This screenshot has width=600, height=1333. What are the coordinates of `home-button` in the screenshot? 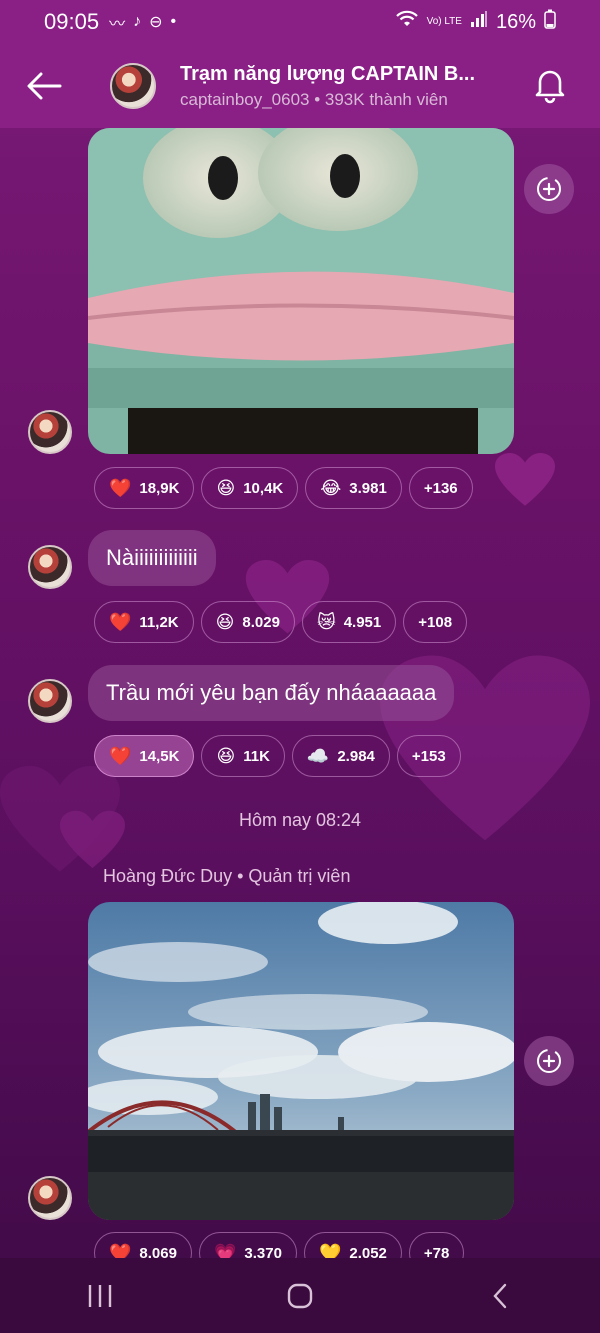 It's located at (300, 1296).